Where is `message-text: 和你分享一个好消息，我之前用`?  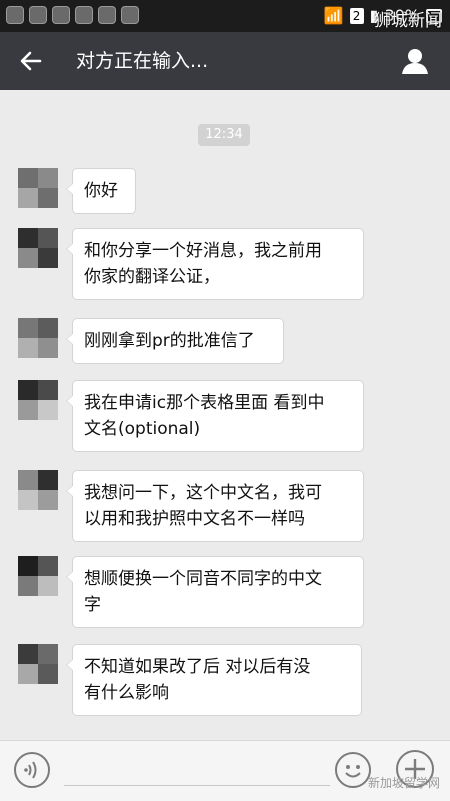
message-text: 和你分享一个好消息，我之前用 is located at coordinates (203, 251).